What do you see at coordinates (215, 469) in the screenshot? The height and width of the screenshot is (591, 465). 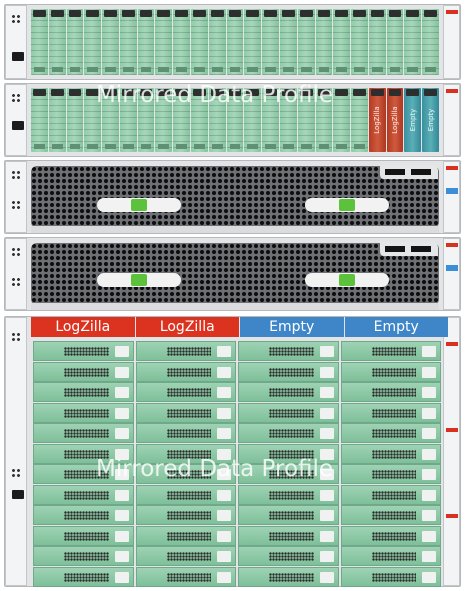 I see `jbod-profile-label: Mirrored Data Profile` at bounding box center [215, 469].